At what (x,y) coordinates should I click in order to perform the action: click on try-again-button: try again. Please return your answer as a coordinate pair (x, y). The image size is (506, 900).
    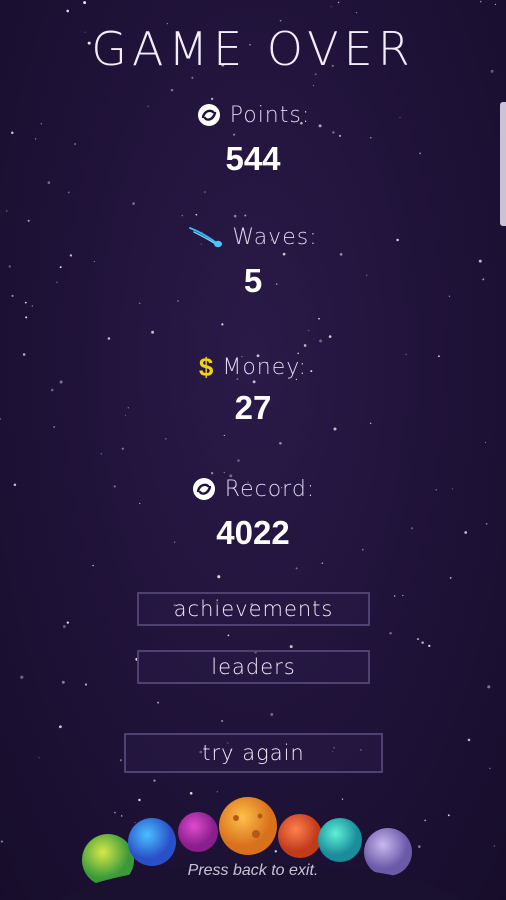
    Looking at the image, I should click on (253, 753).